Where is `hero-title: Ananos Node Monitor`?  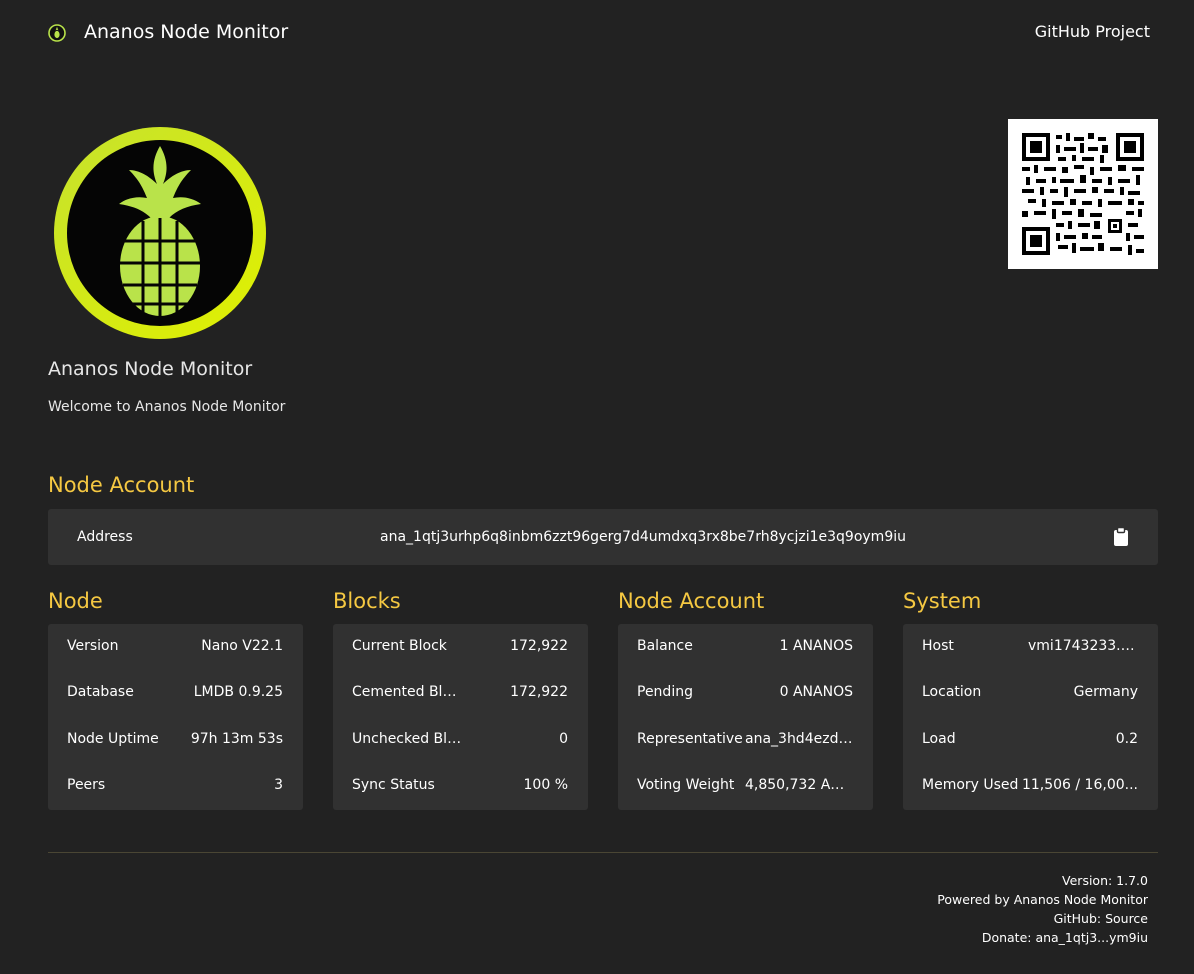 hero-title: Ananos Node Monitor is located at coordinates (150, 369).